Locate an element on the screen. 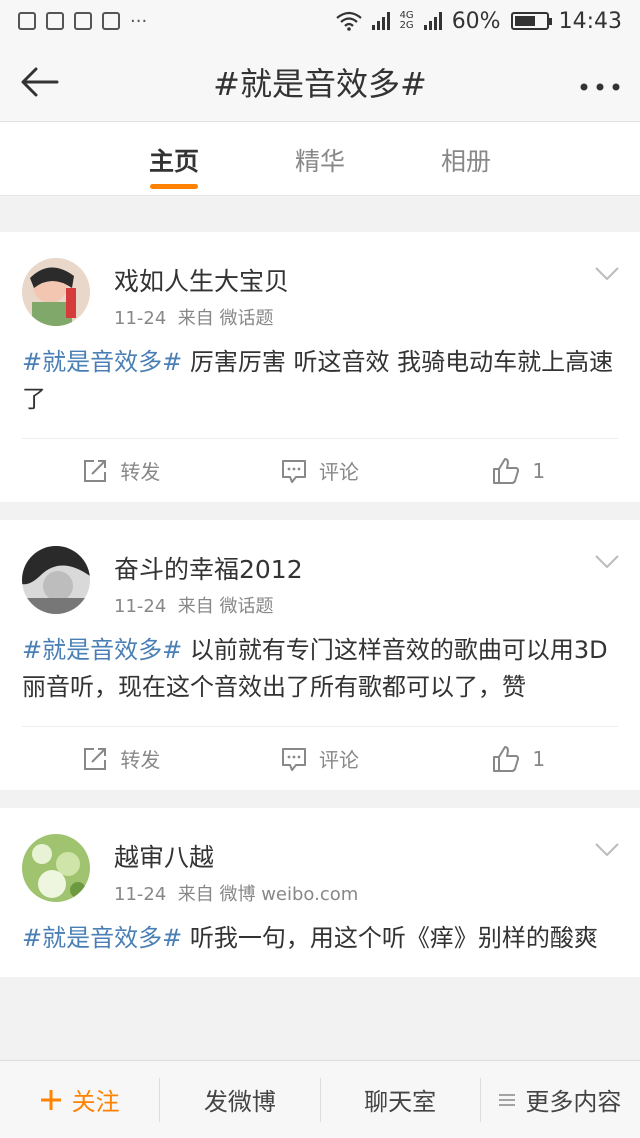 This screenshot has height=1138, width=640. tab-featured: 精华 is located at coordinates (320, 158).